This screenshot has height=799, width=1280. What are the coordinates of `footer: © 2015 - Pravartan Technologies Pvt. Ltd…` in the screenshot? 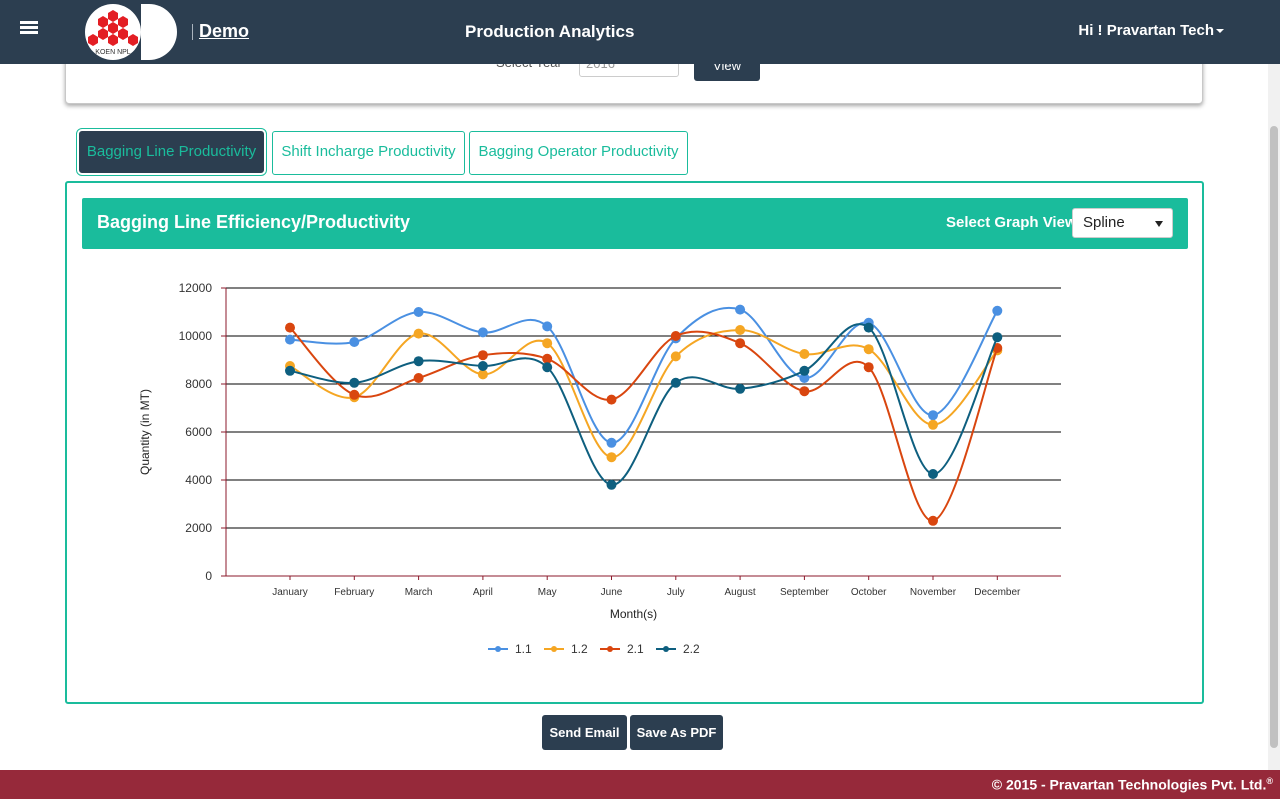 It's located at (640, 784).